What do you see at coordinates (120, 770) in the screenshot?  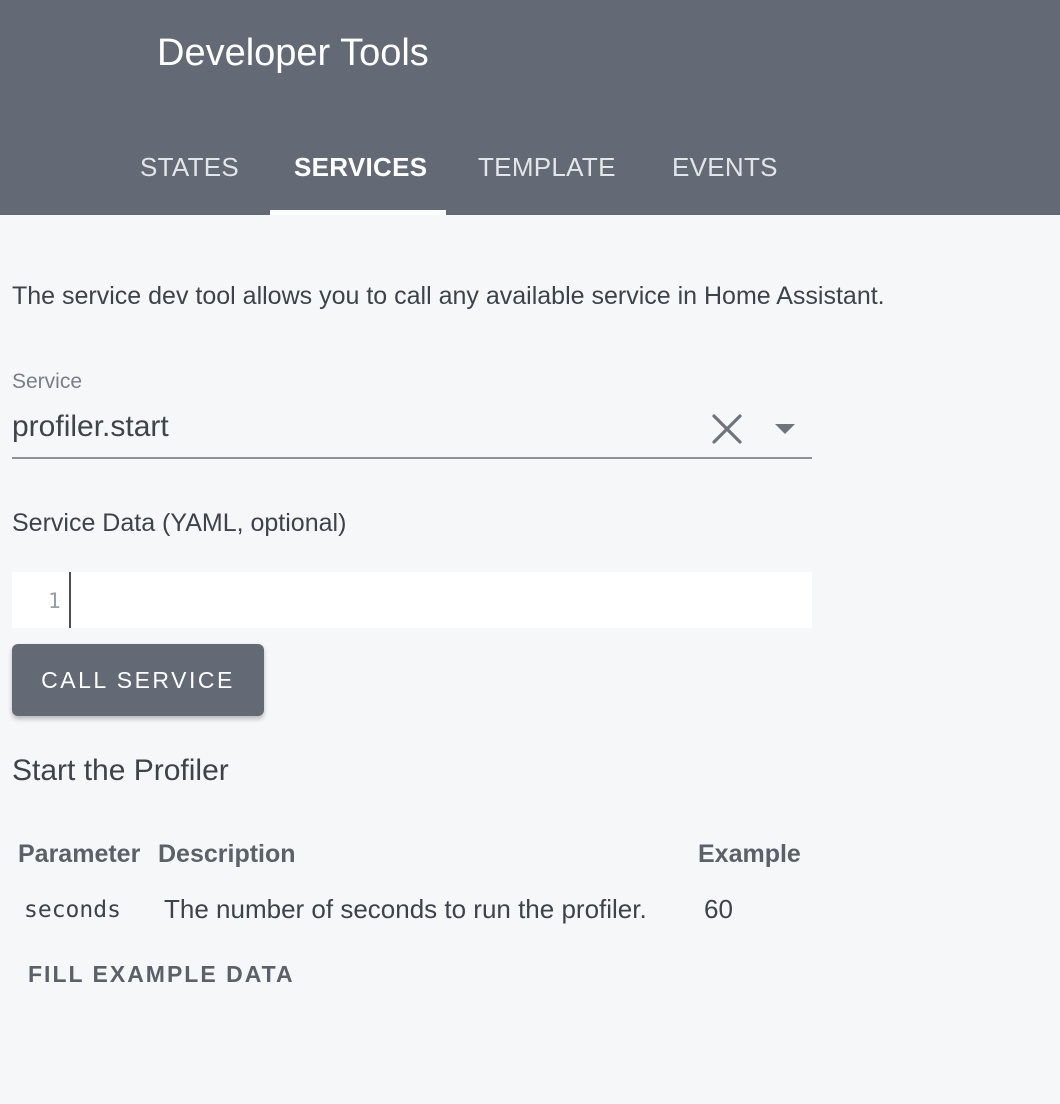 I see `service-description-title: Start the Profiler` at bounding box center [120, 770].